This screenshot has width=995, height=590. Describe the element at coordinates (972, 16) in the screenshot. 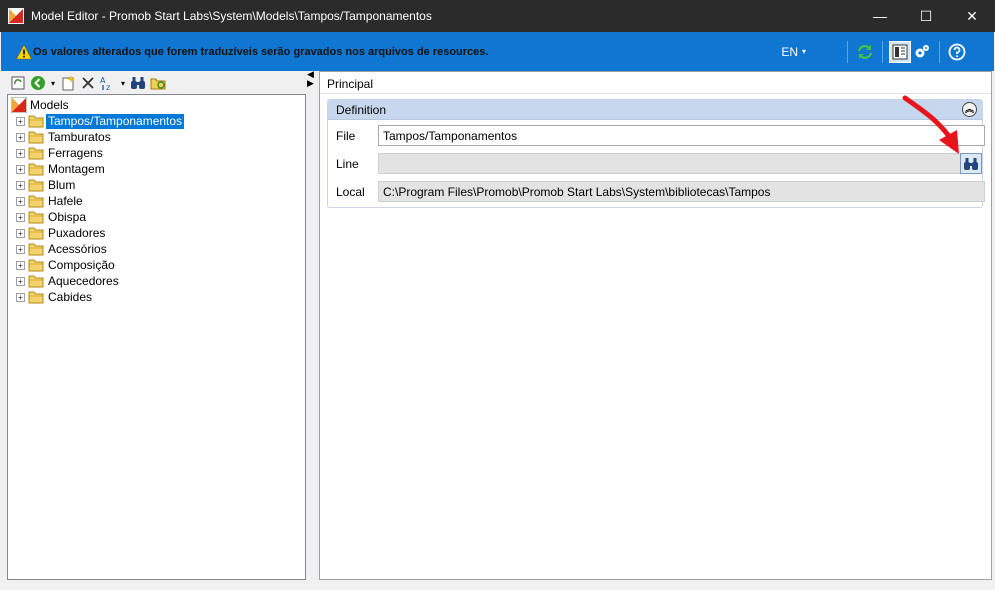

I see `close-button: ✕` at that location.